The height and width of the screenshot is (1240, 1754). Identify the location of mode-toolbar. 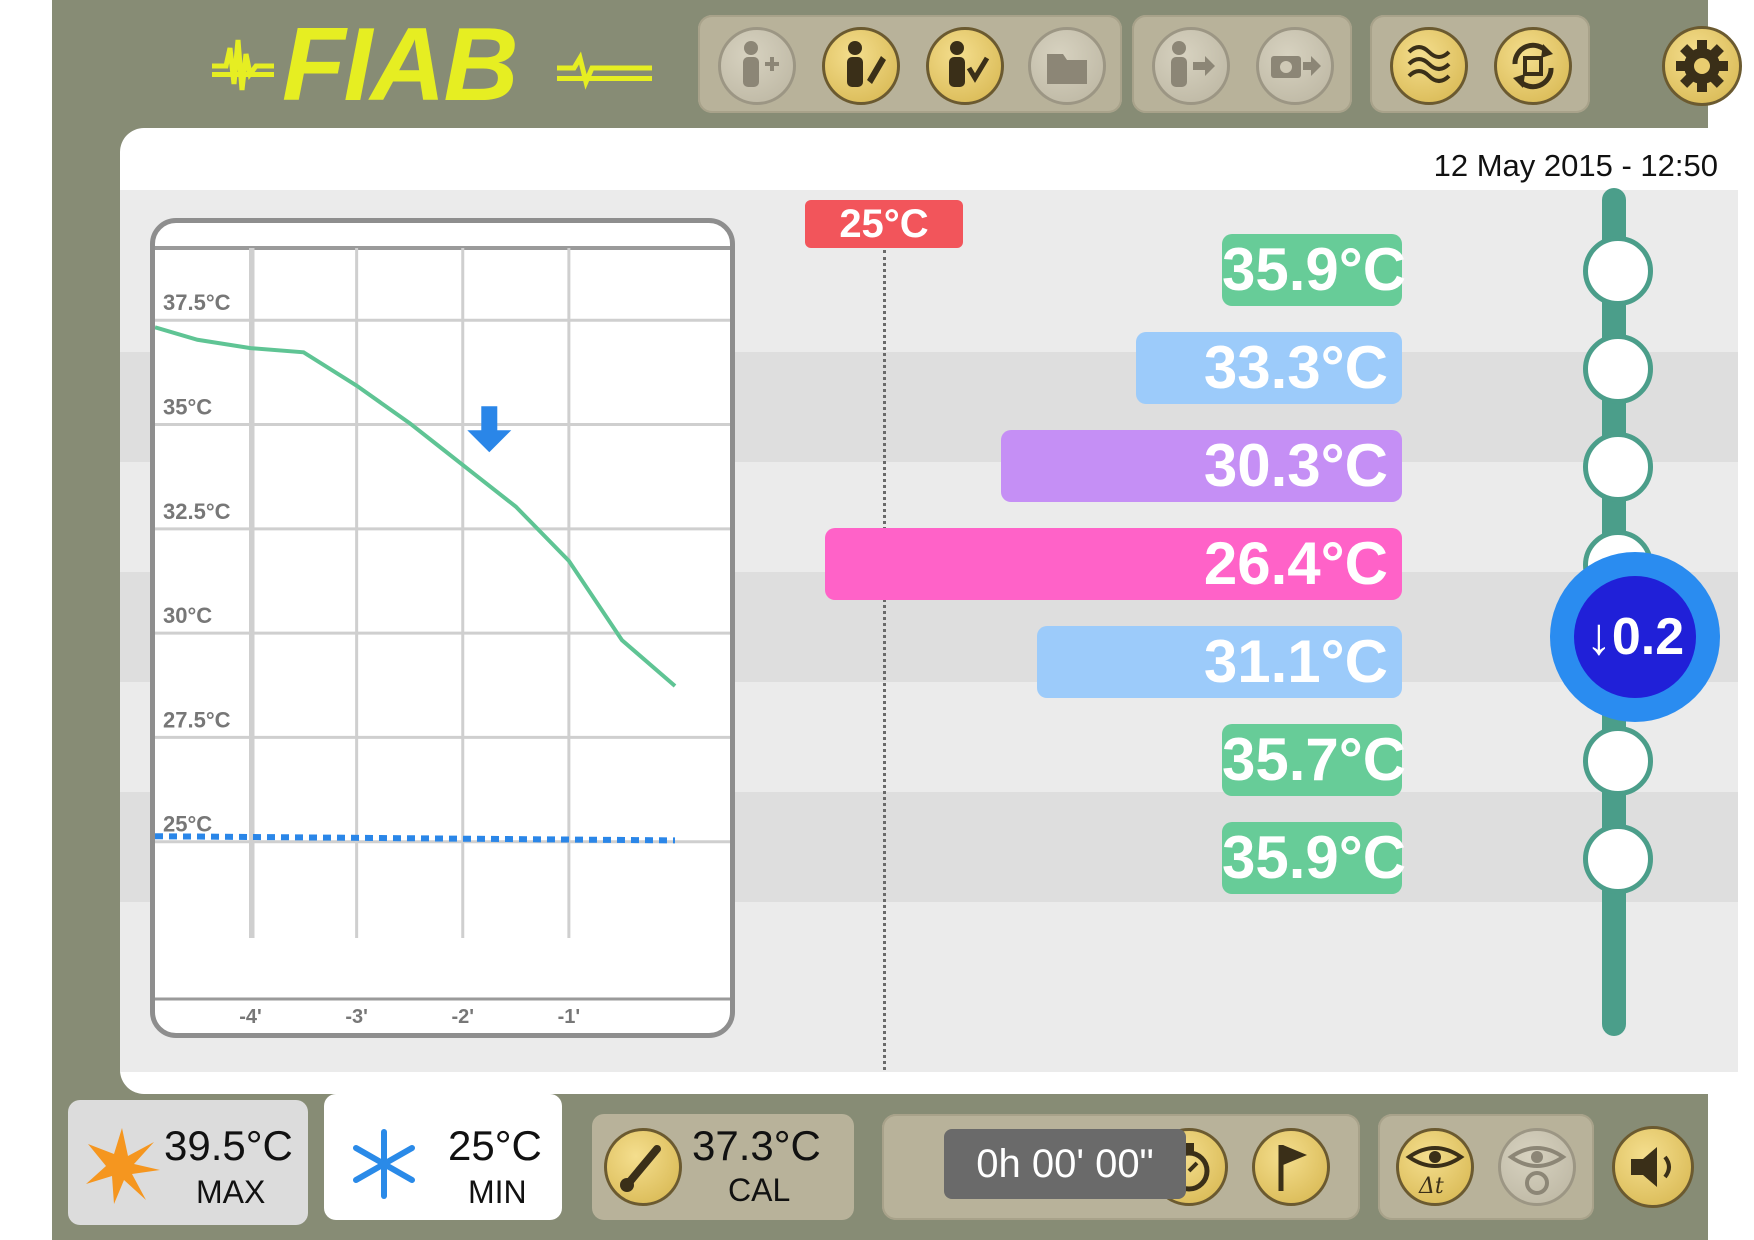
(1480, 64).